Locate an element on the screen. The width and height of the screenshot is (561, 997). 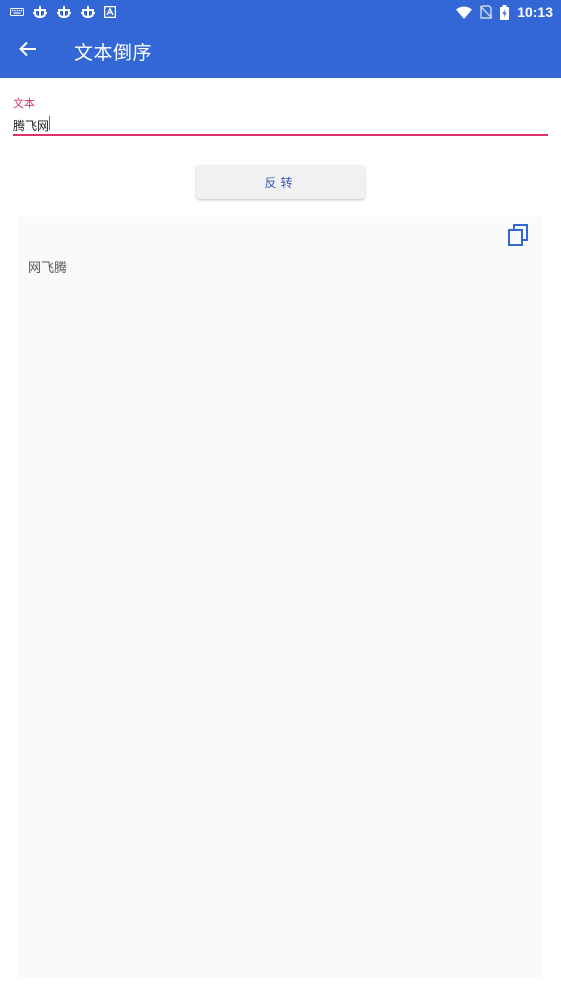
a-box-icon is located at coordinates (110, 12).